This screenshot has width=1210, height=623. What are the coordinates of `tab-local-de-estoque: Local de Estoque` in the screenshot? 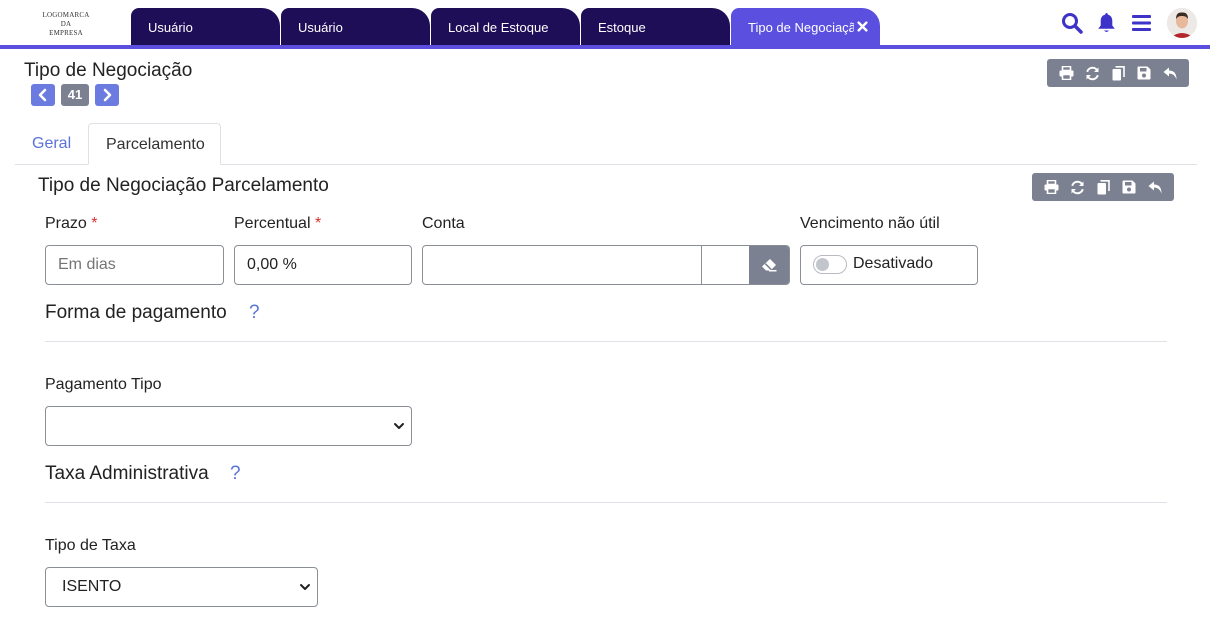 It's located at (505, 26).